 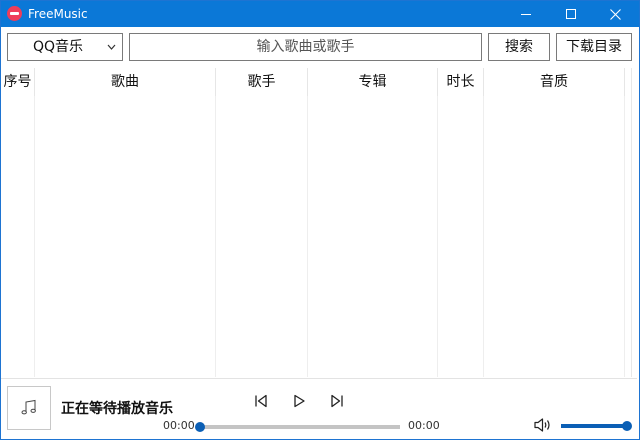 What do you see at coordinates (117, 409) in the screenshot?
I see `now-playing-status: 正在等待播放音乐` at bounding box center [117, 409].